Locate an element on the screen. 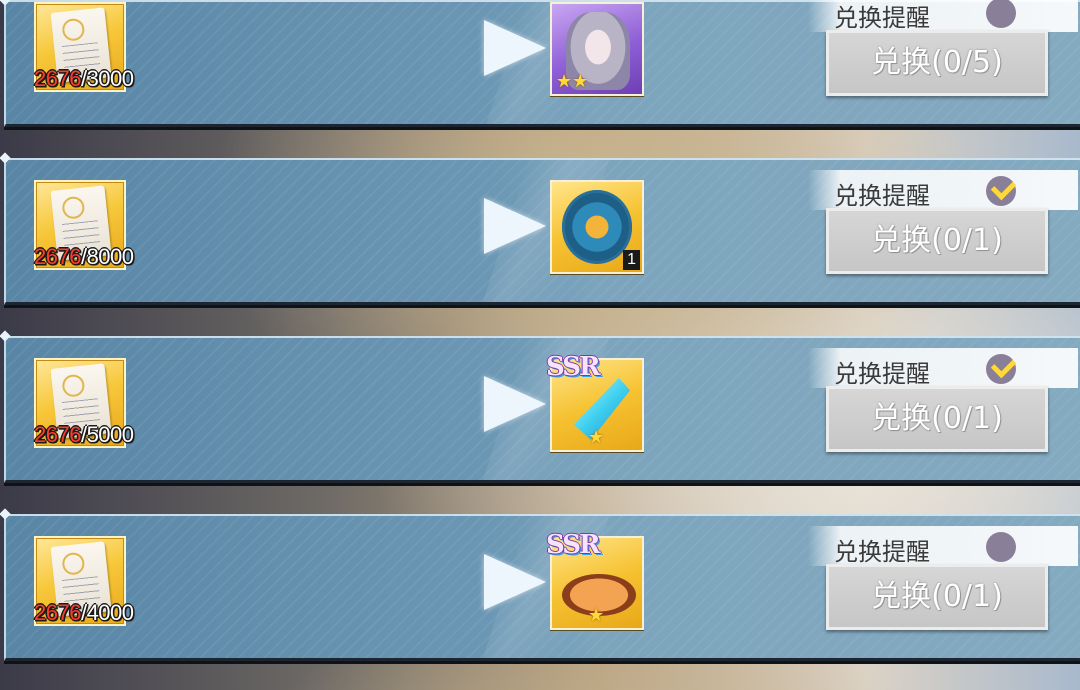 The image size is (1080, 690). cost-need: /4000 is located at coordinates (107, 612).